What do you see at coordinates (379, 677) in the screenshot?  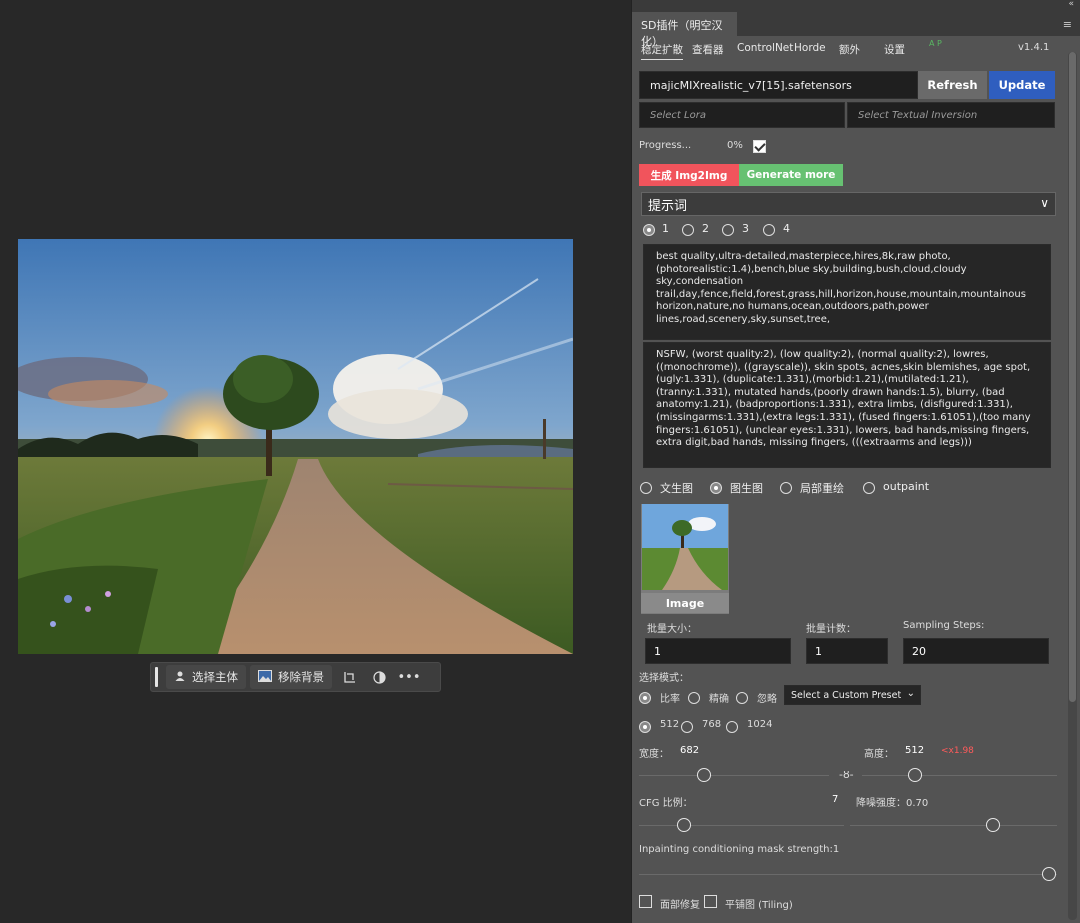 I see `contrast-icon` at bounding box center [379, 677].